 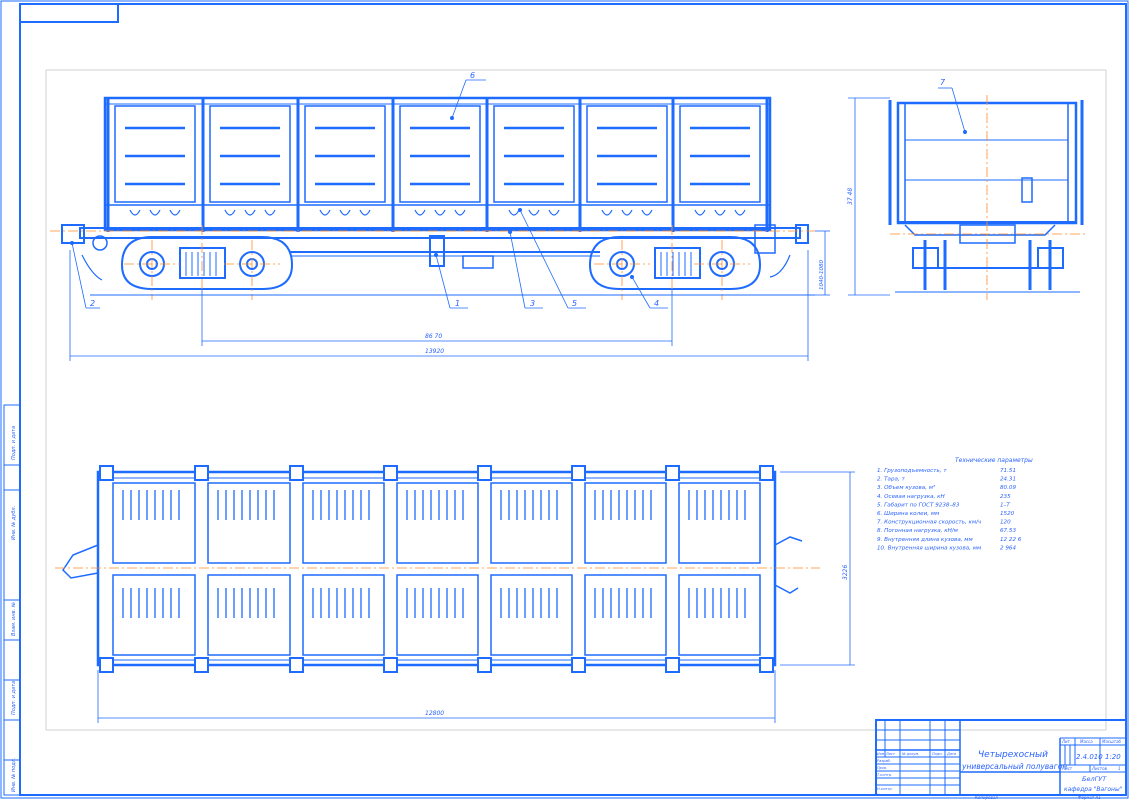 What do you see at coordinates (880, 754) in the screenshot?
I see `stamp-izm: Изм` at bounding box center [880, 754].